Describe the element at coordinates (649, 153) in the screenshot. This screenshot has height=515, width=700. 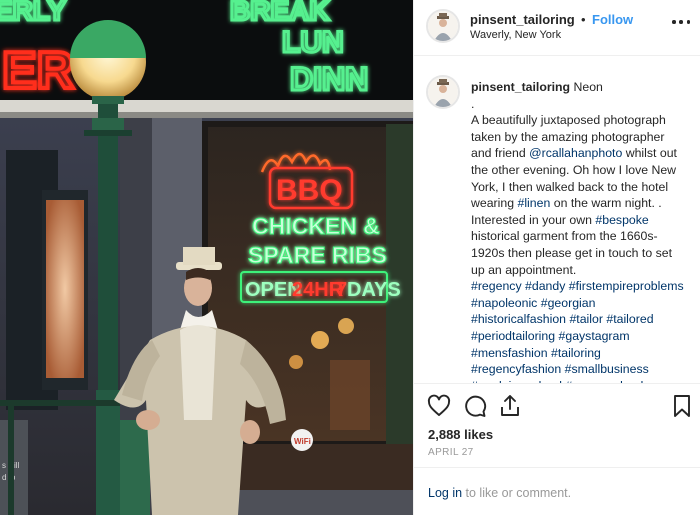
I see `caption-segment: whilst out` at that location.